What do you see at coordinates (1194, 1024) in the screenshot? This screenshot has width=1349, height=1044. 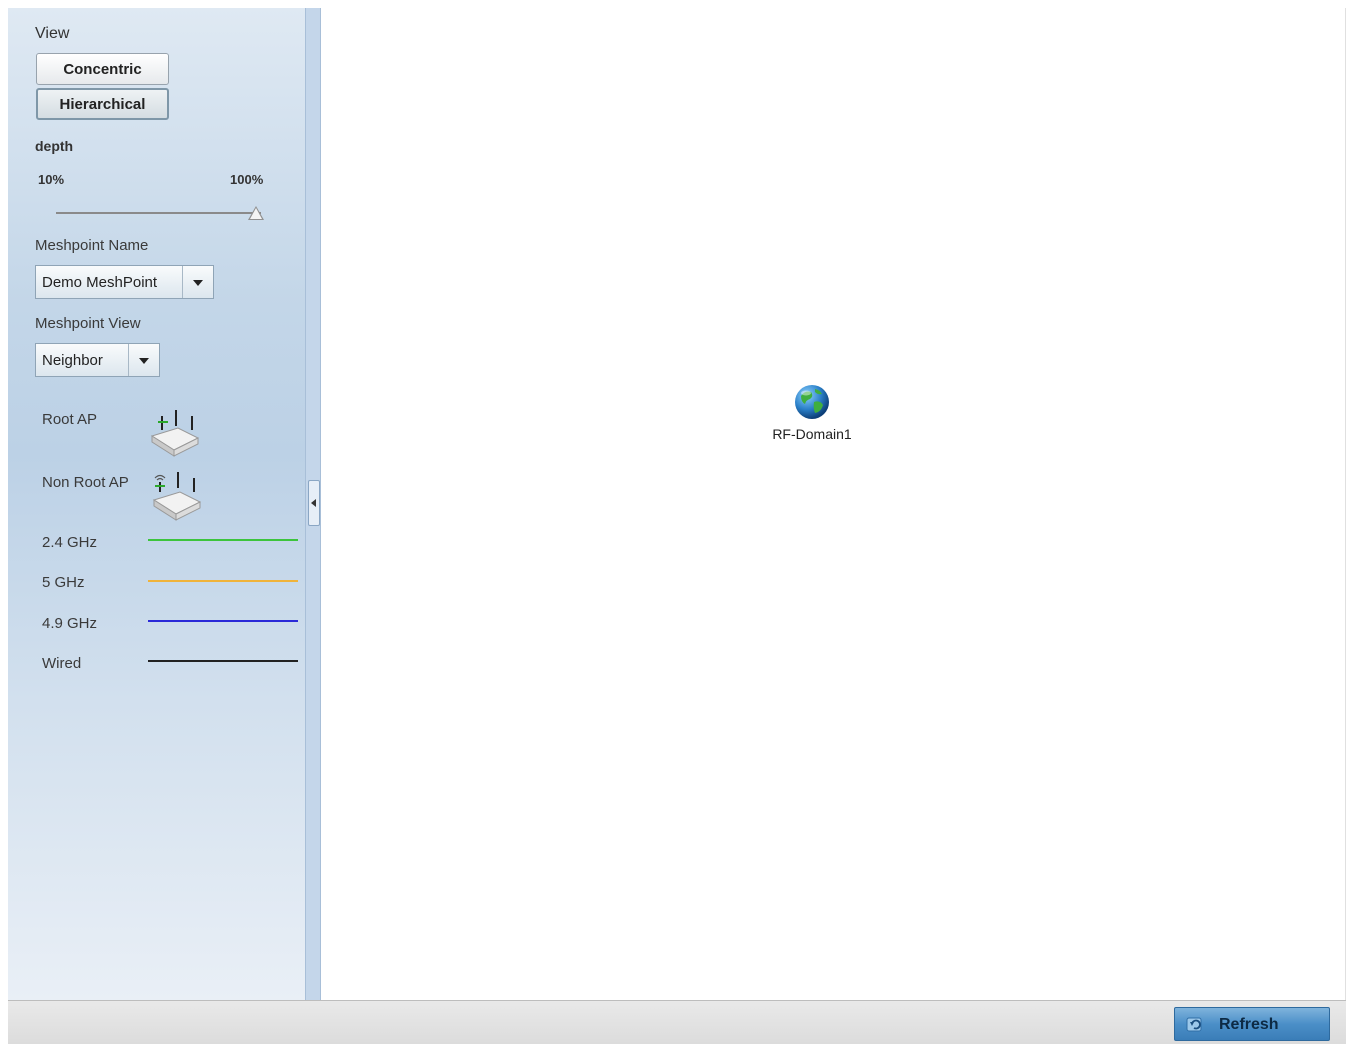 I see `refresh-icon` at bounding box center [1194, 1024].